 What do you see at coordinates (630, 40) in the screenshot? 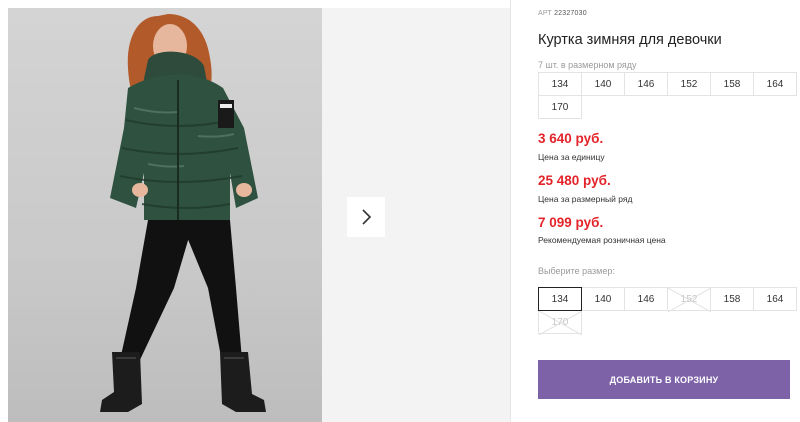
I see `product-title: Куртка зимняя для девочки` at bounding box center [630, 40].